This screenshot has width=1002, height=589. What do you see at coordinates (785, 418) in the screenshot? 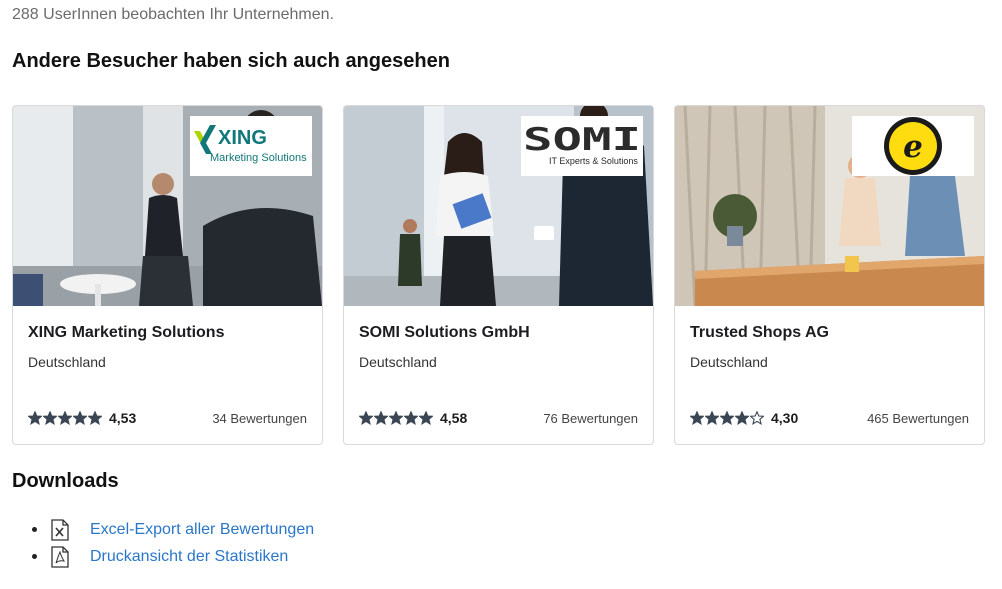
I see `rating-score: 4,30` at bounding box center [785, 418].